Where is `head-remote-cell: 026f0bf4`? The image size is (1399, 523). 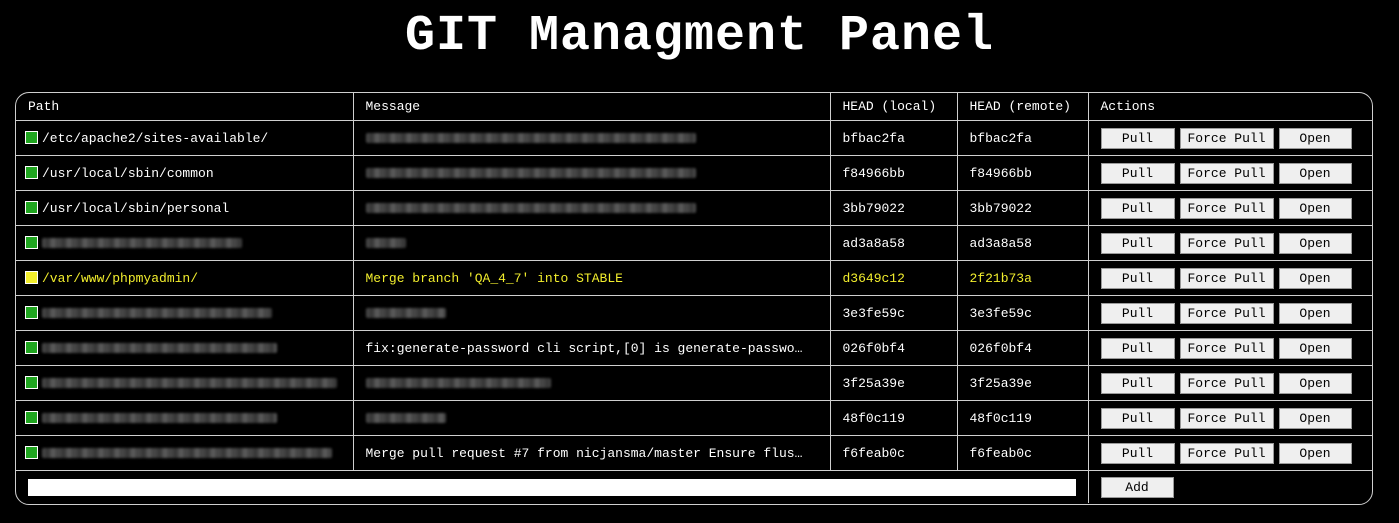 head-remote-cell: 026f0bf4 is located at coordinates (1023, 348).